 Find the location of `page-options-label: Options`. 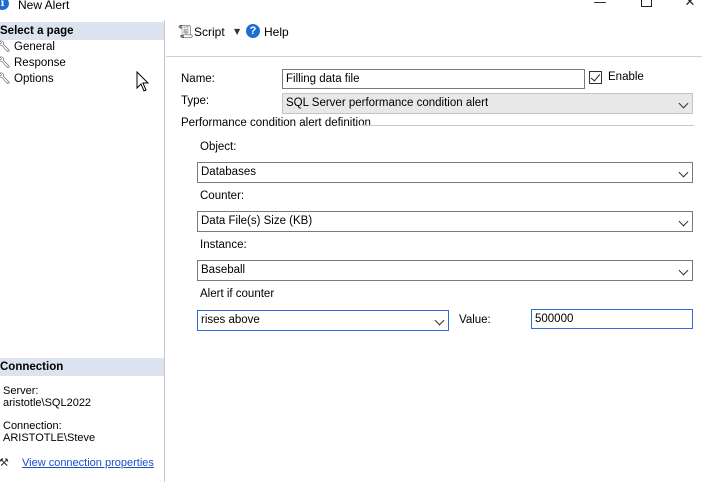

page-options-label: Options is located at coordinates (34, 79).